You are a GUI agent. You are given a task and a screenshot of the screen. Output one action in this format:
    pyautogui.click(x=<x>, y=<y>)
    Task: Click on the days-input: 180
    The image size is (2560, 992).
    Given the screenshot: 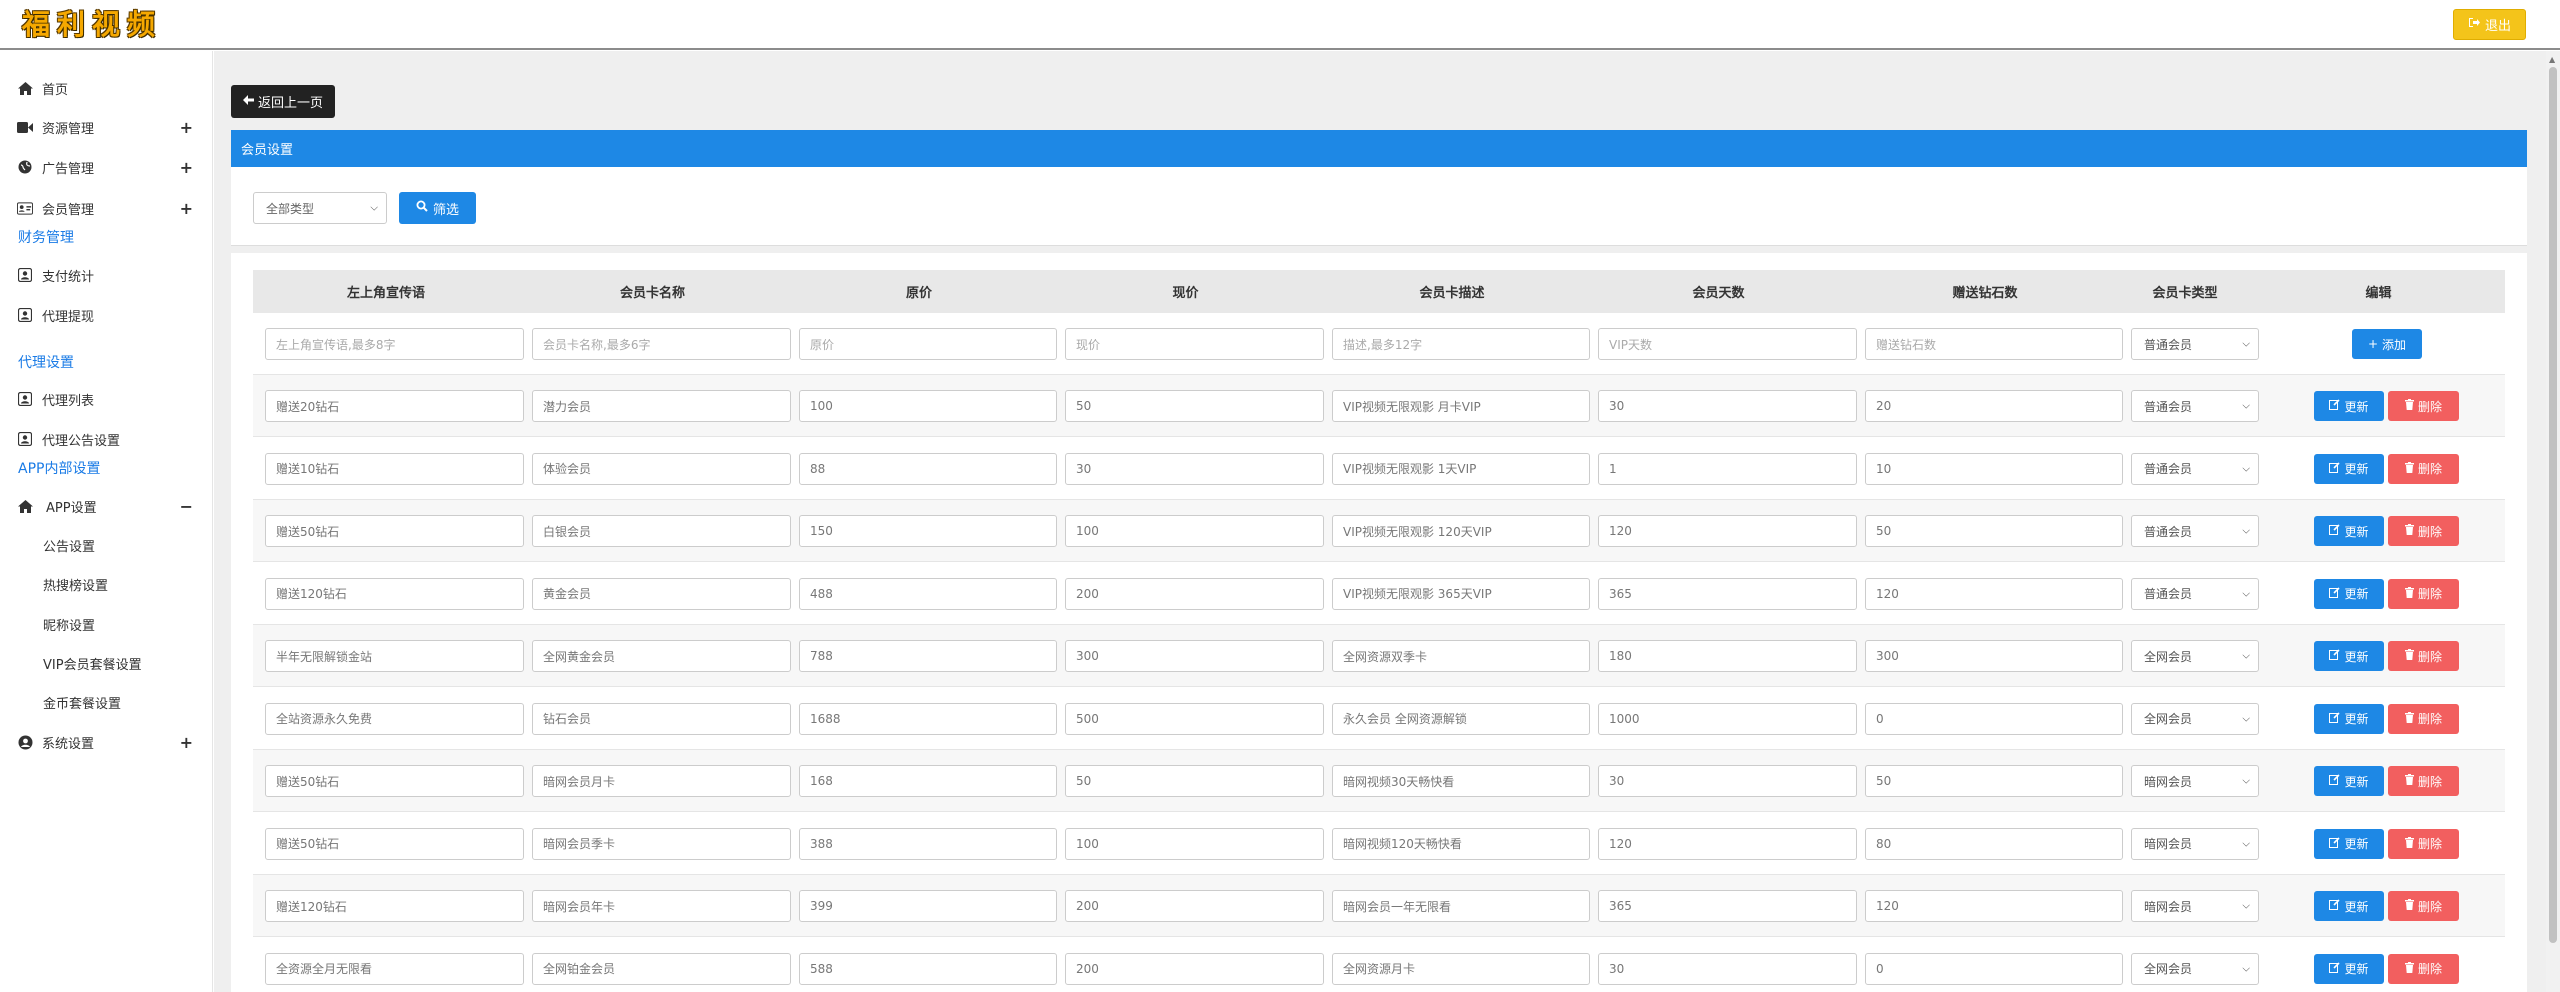 What is the action you would take?
    pyautogui.click(x=1727, y=656)
    